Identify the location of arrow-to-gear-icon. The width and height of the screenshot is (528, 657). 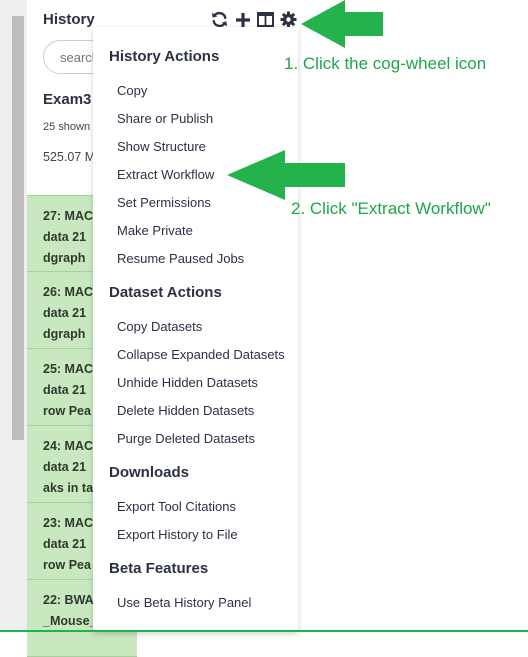
(342, 24).